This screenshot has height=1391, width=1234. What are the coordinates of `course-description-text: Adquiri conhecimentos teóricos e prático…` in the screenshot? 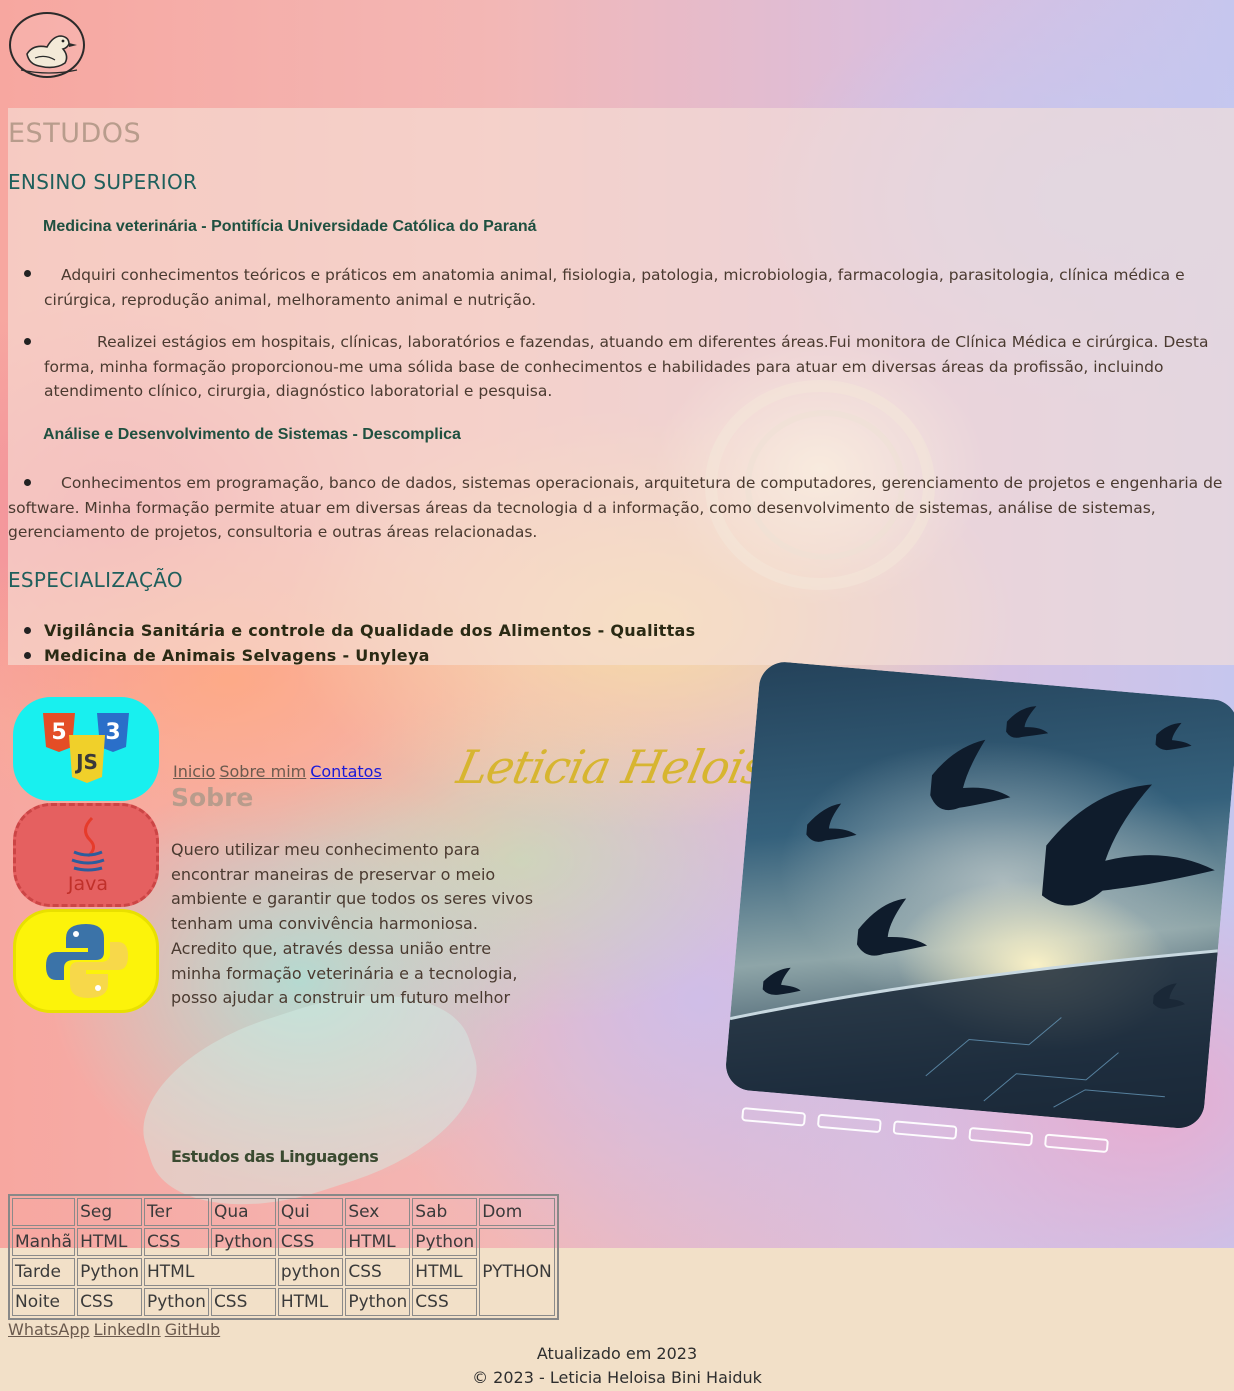 It's located at (614, 287).